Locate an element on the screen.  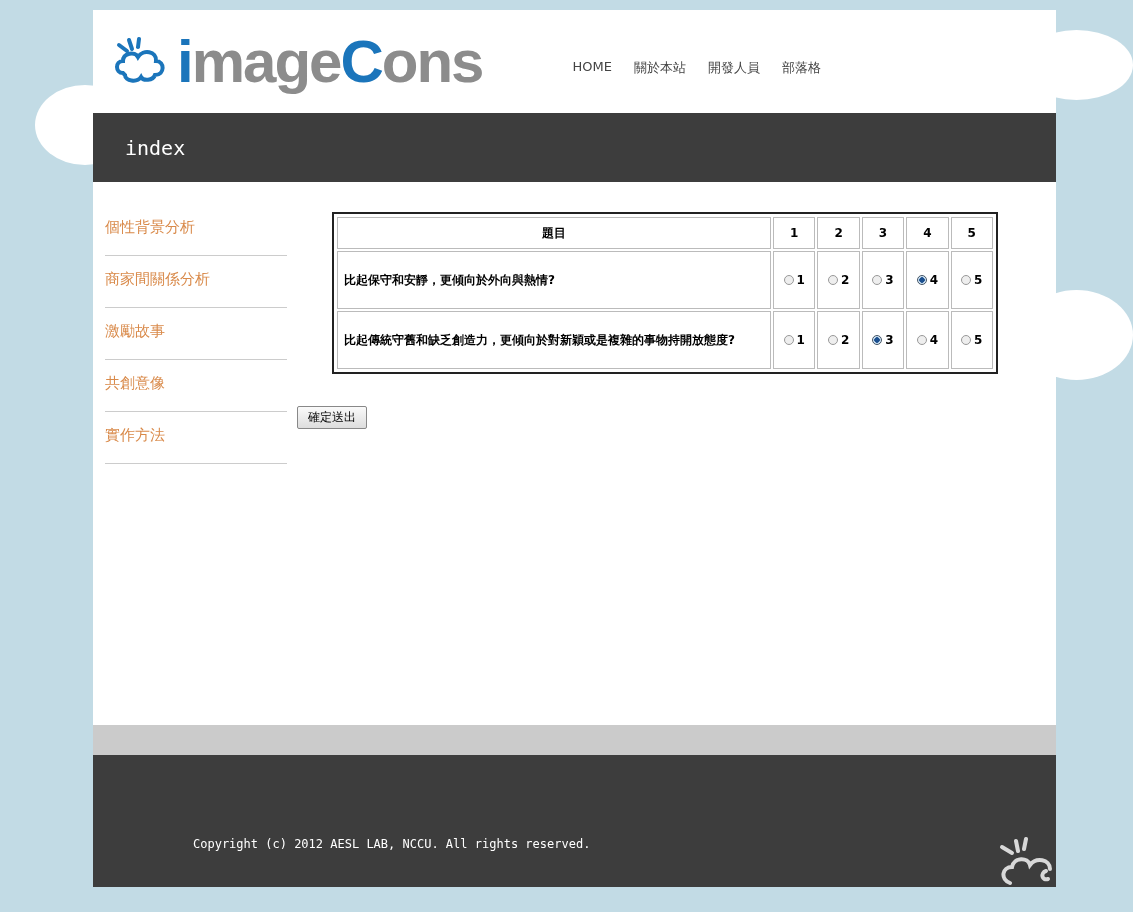
question-cell: 比起傳統守舊和缺乏創造力，更傾向於對新穎或是複雜的事物持開放態度? is located at coordinates (554, 340).